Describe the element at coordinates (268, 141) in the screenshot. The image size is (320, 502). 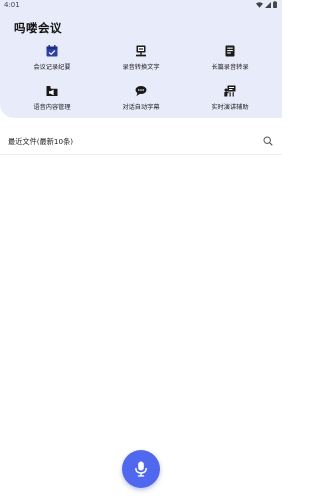
I see `search-icon` at that location.